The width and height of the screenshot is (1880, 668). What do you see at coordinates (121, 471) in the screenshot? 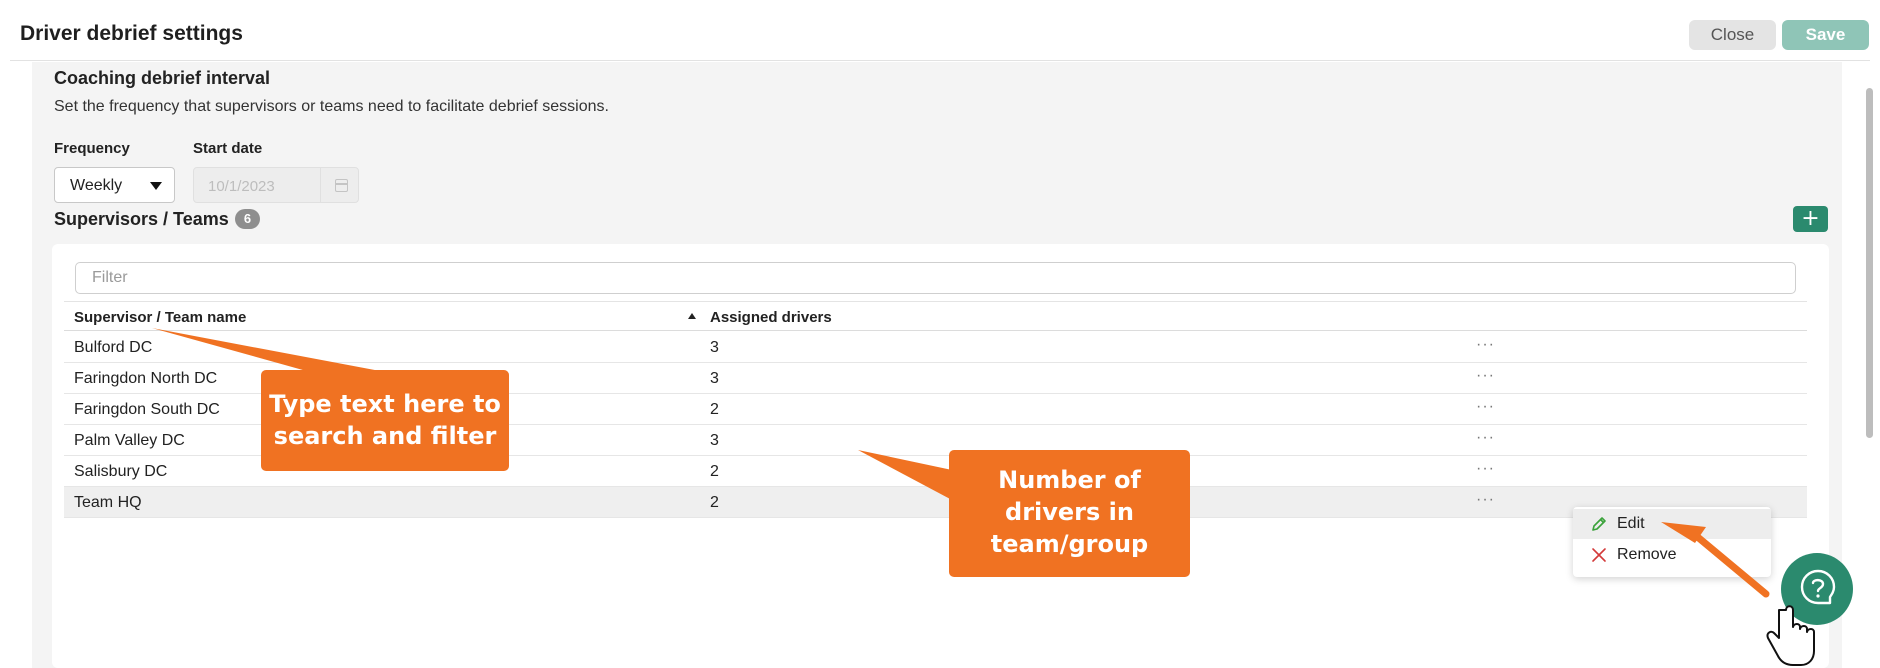
I see `team-name: Salisbury DC` at bounding box center [121, 471].